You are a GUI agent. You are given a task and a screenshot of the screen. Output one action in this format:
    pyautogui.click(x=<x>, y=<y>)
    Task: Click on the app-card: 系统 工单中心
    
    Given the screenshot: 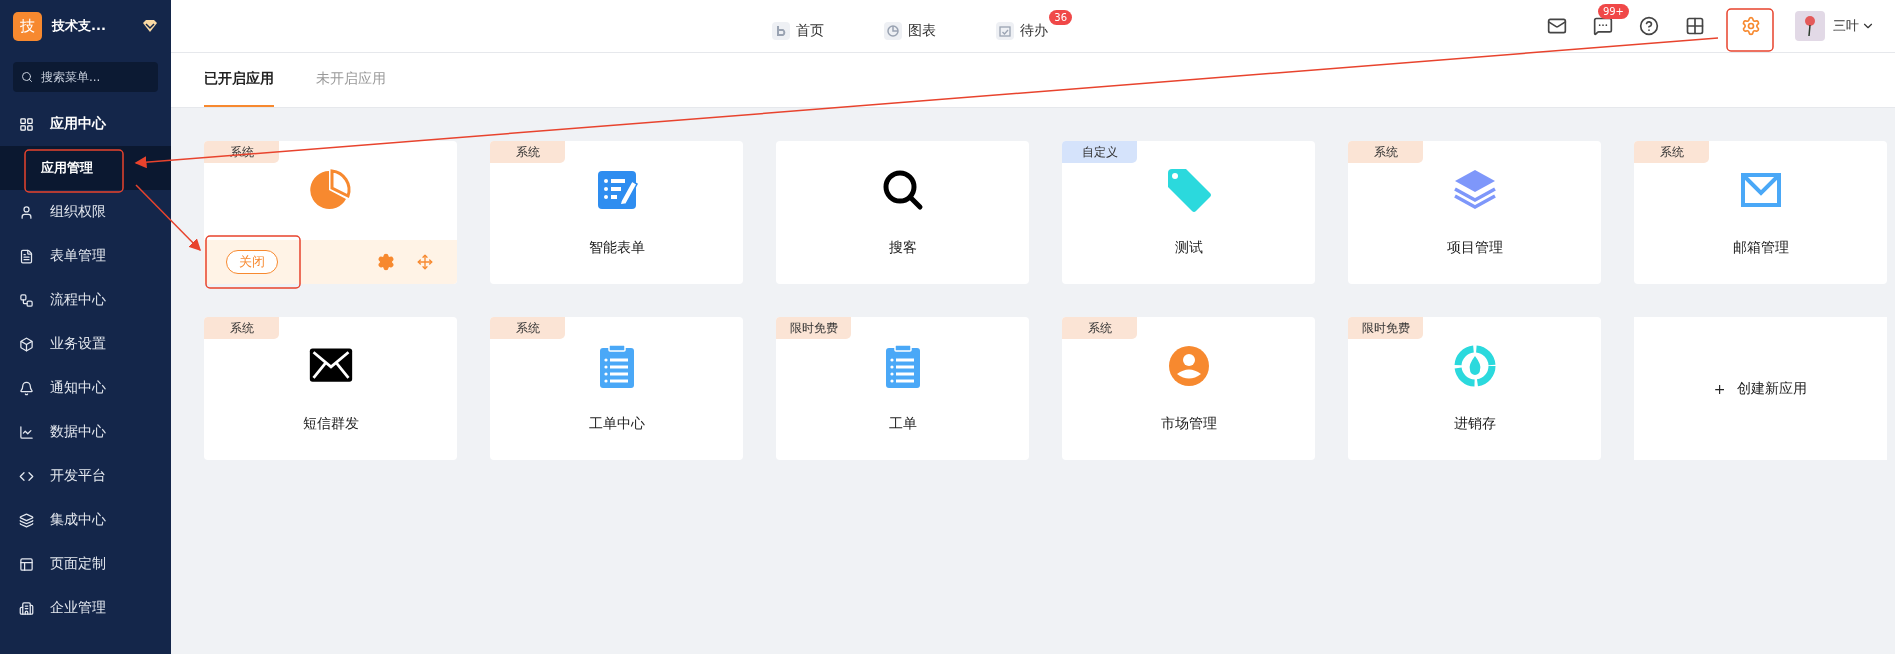 What is the action you would take?
    pyautogui.click(x=616, y=388)
    